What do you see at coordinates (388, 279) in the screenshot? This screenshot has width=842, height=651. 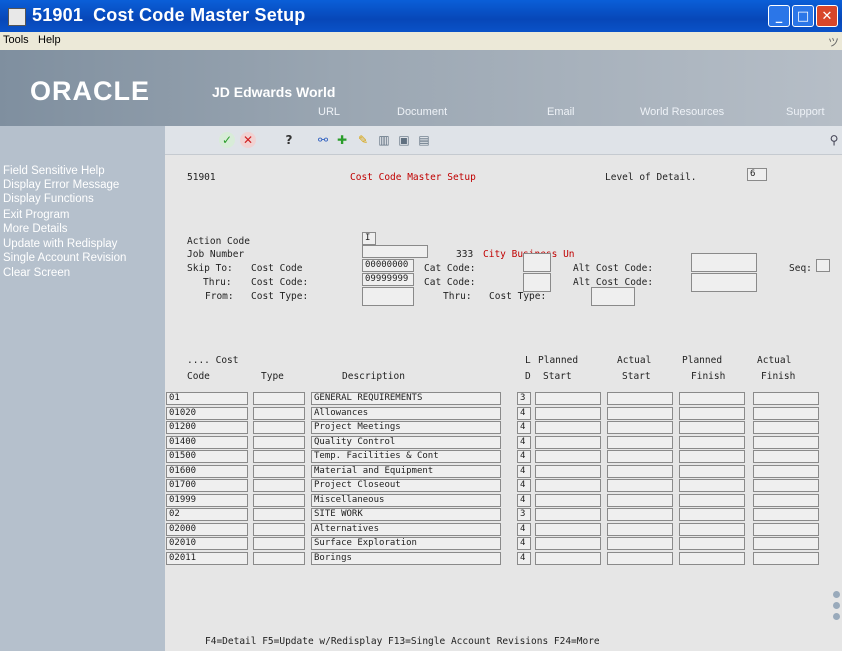 I see `cost-code-thru-field: 09999999` at bounding box center [388, 279].